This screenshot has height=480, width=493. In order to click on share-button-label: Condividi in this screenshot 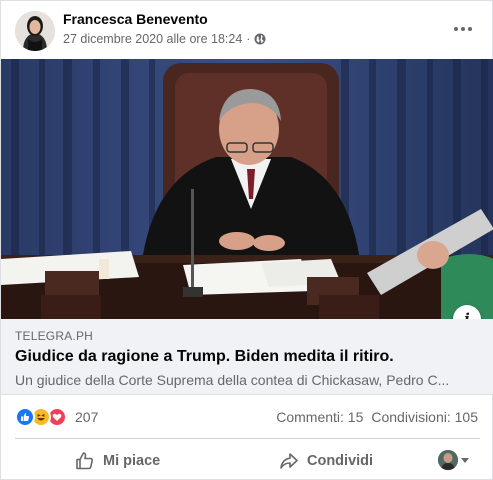, I will do `click(340, 461)`.